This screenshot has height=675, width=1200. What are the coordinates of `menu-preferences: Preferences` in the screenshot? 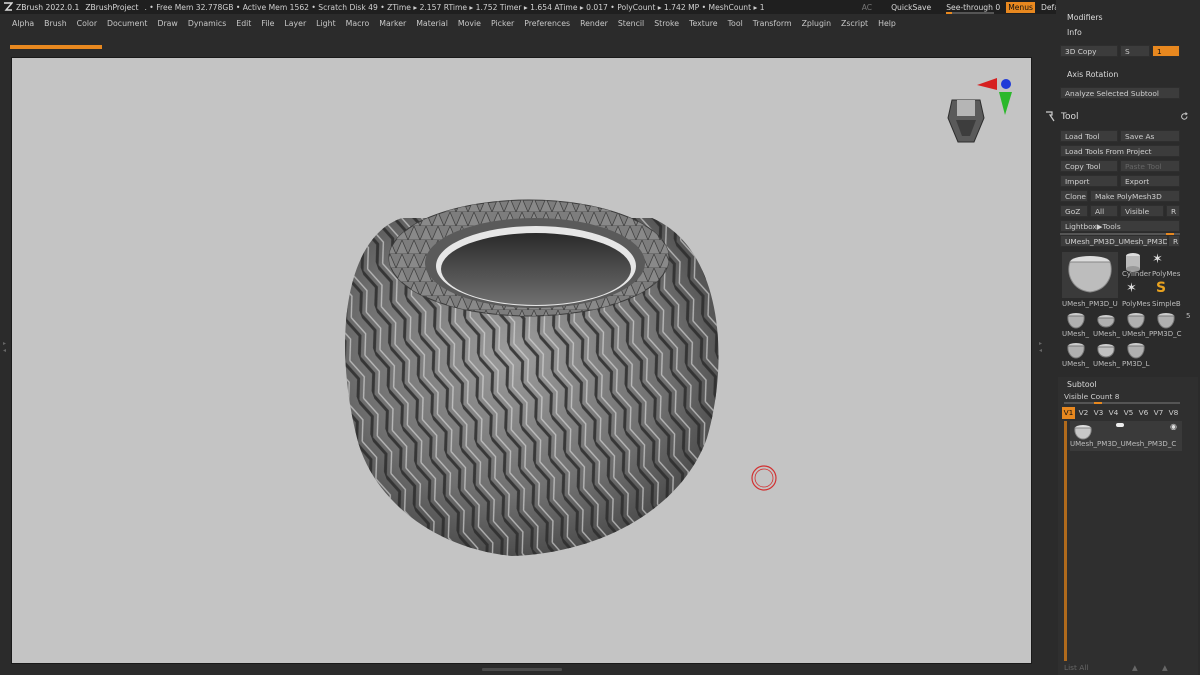 It's located at (547, 23).